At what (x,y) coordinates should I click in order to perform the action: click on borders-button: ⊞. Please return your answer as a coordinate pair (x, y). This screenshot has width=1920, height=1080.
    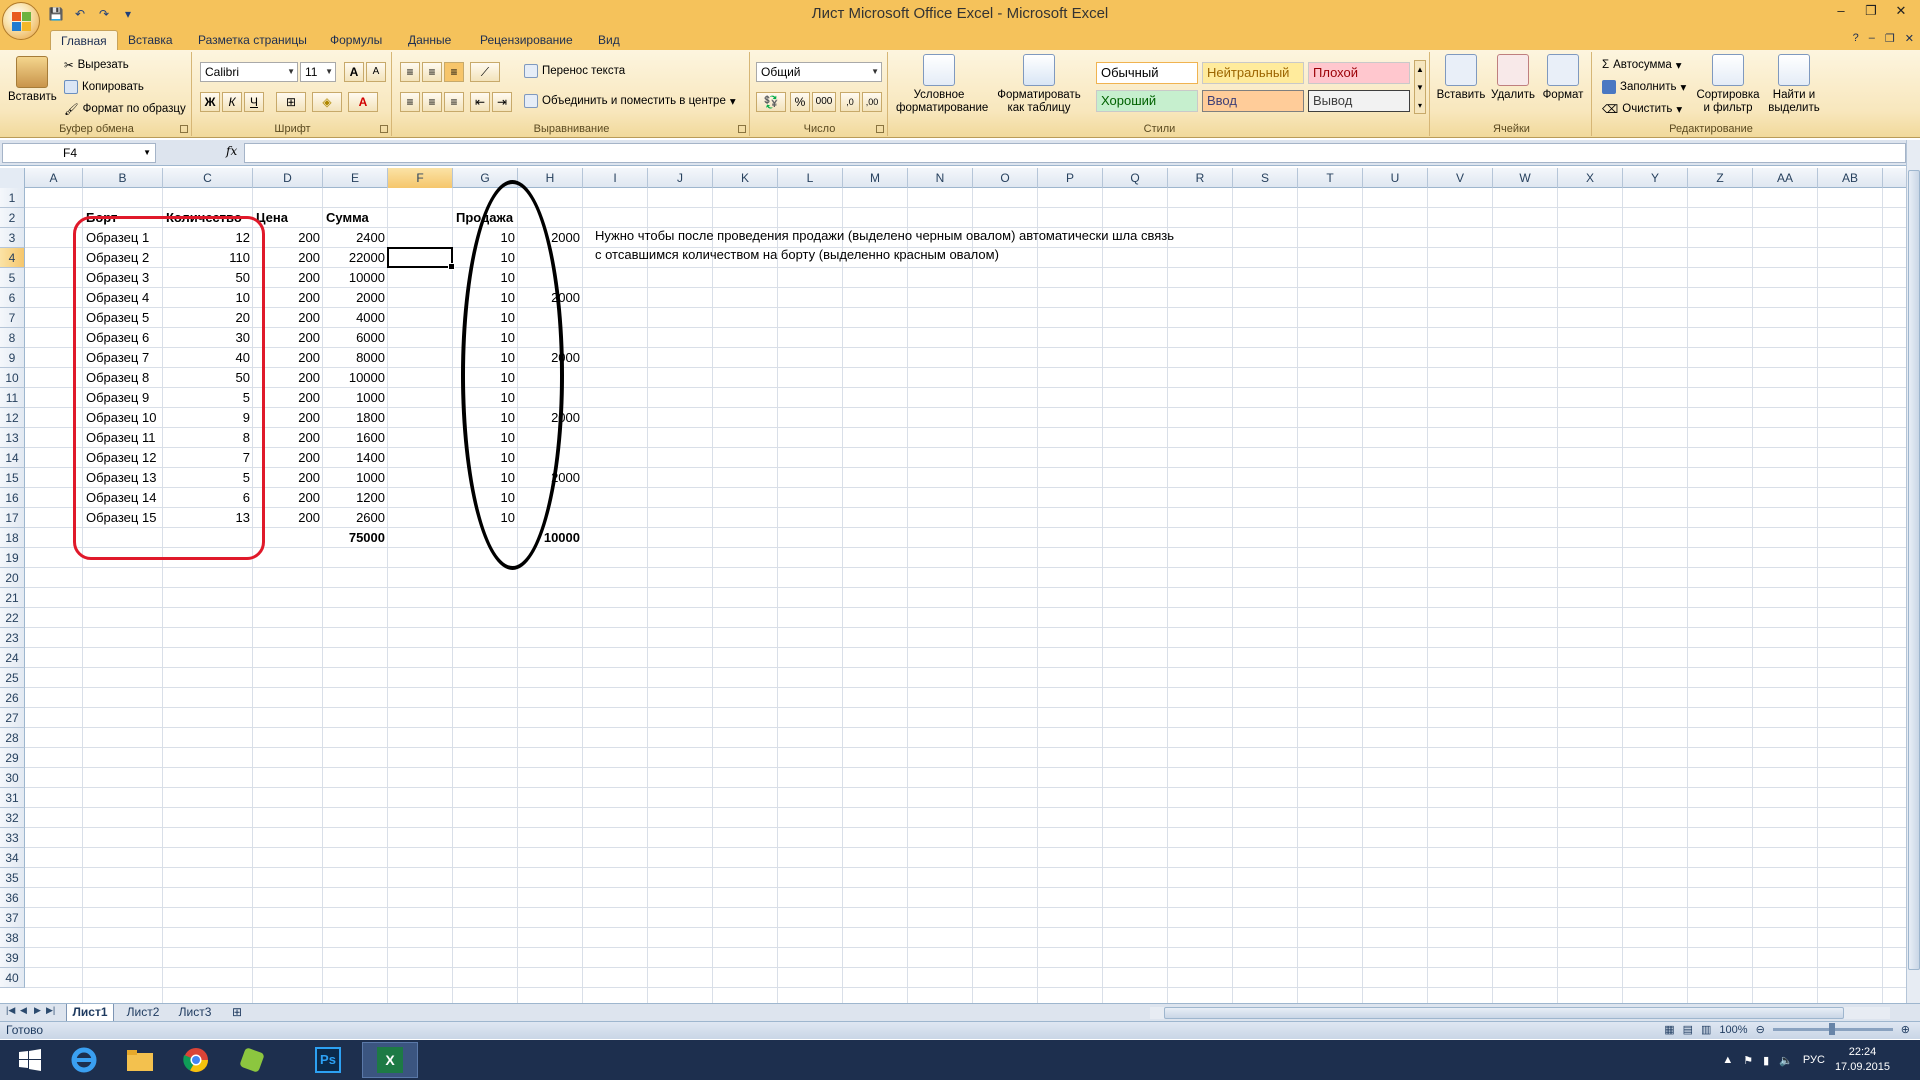
    Looking at the image, I should click on (291, 102).